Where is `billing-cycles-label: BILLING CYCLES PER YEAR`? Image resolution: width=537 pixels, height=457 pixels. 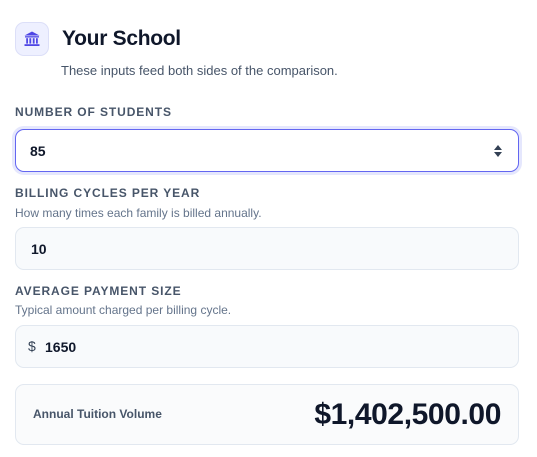
billing-cycles-label: BILLING CYCLES PER YEAR is located at coordinates (108, 193).